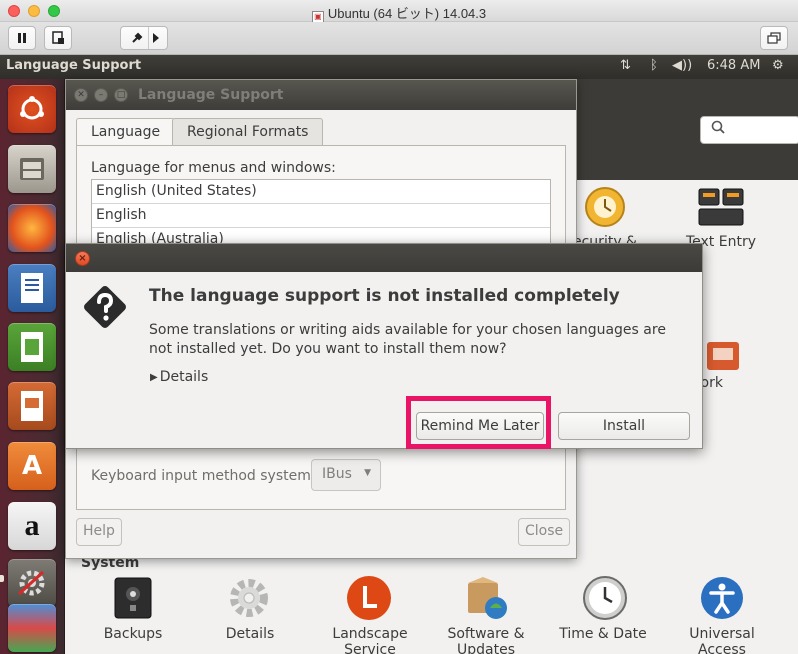  What do you see at coordinates (603, 634) in the screenshot?
I see `system-item-time-label: Time & Date` at bounding box center [603, 634].